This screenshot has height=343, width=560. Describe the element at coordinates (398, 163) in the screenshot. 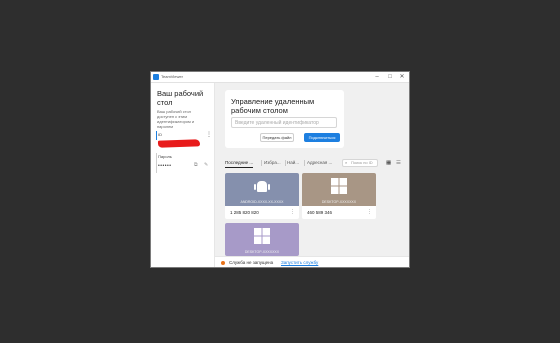

I see `list-view-icon: ☰` at that location.